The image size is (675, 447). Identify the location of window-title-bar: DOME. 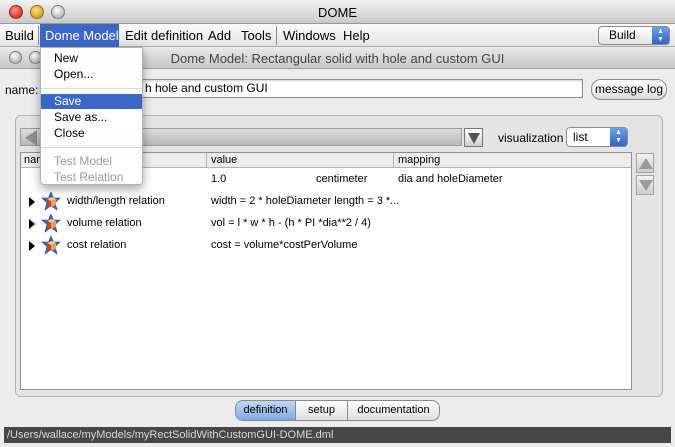
(337, 12).